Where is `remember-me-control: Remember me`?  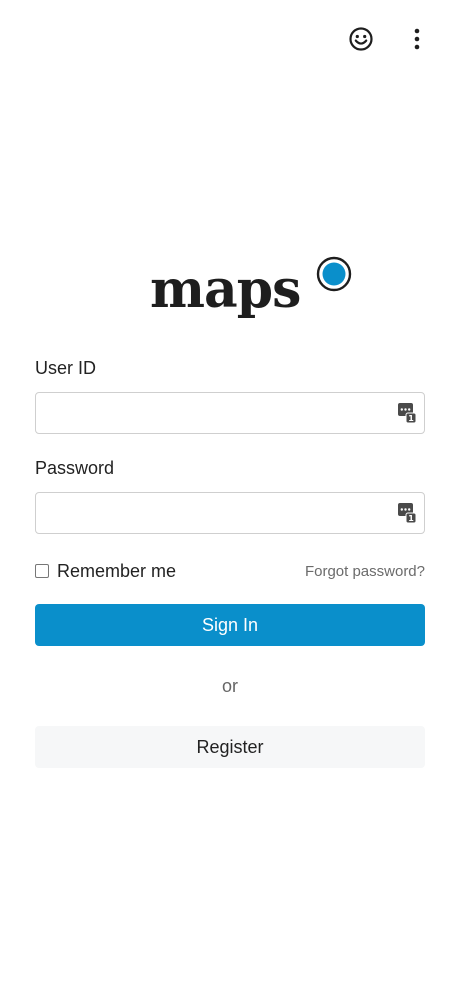
remember-me-control: Remember me is located at coordinates (105, 571).